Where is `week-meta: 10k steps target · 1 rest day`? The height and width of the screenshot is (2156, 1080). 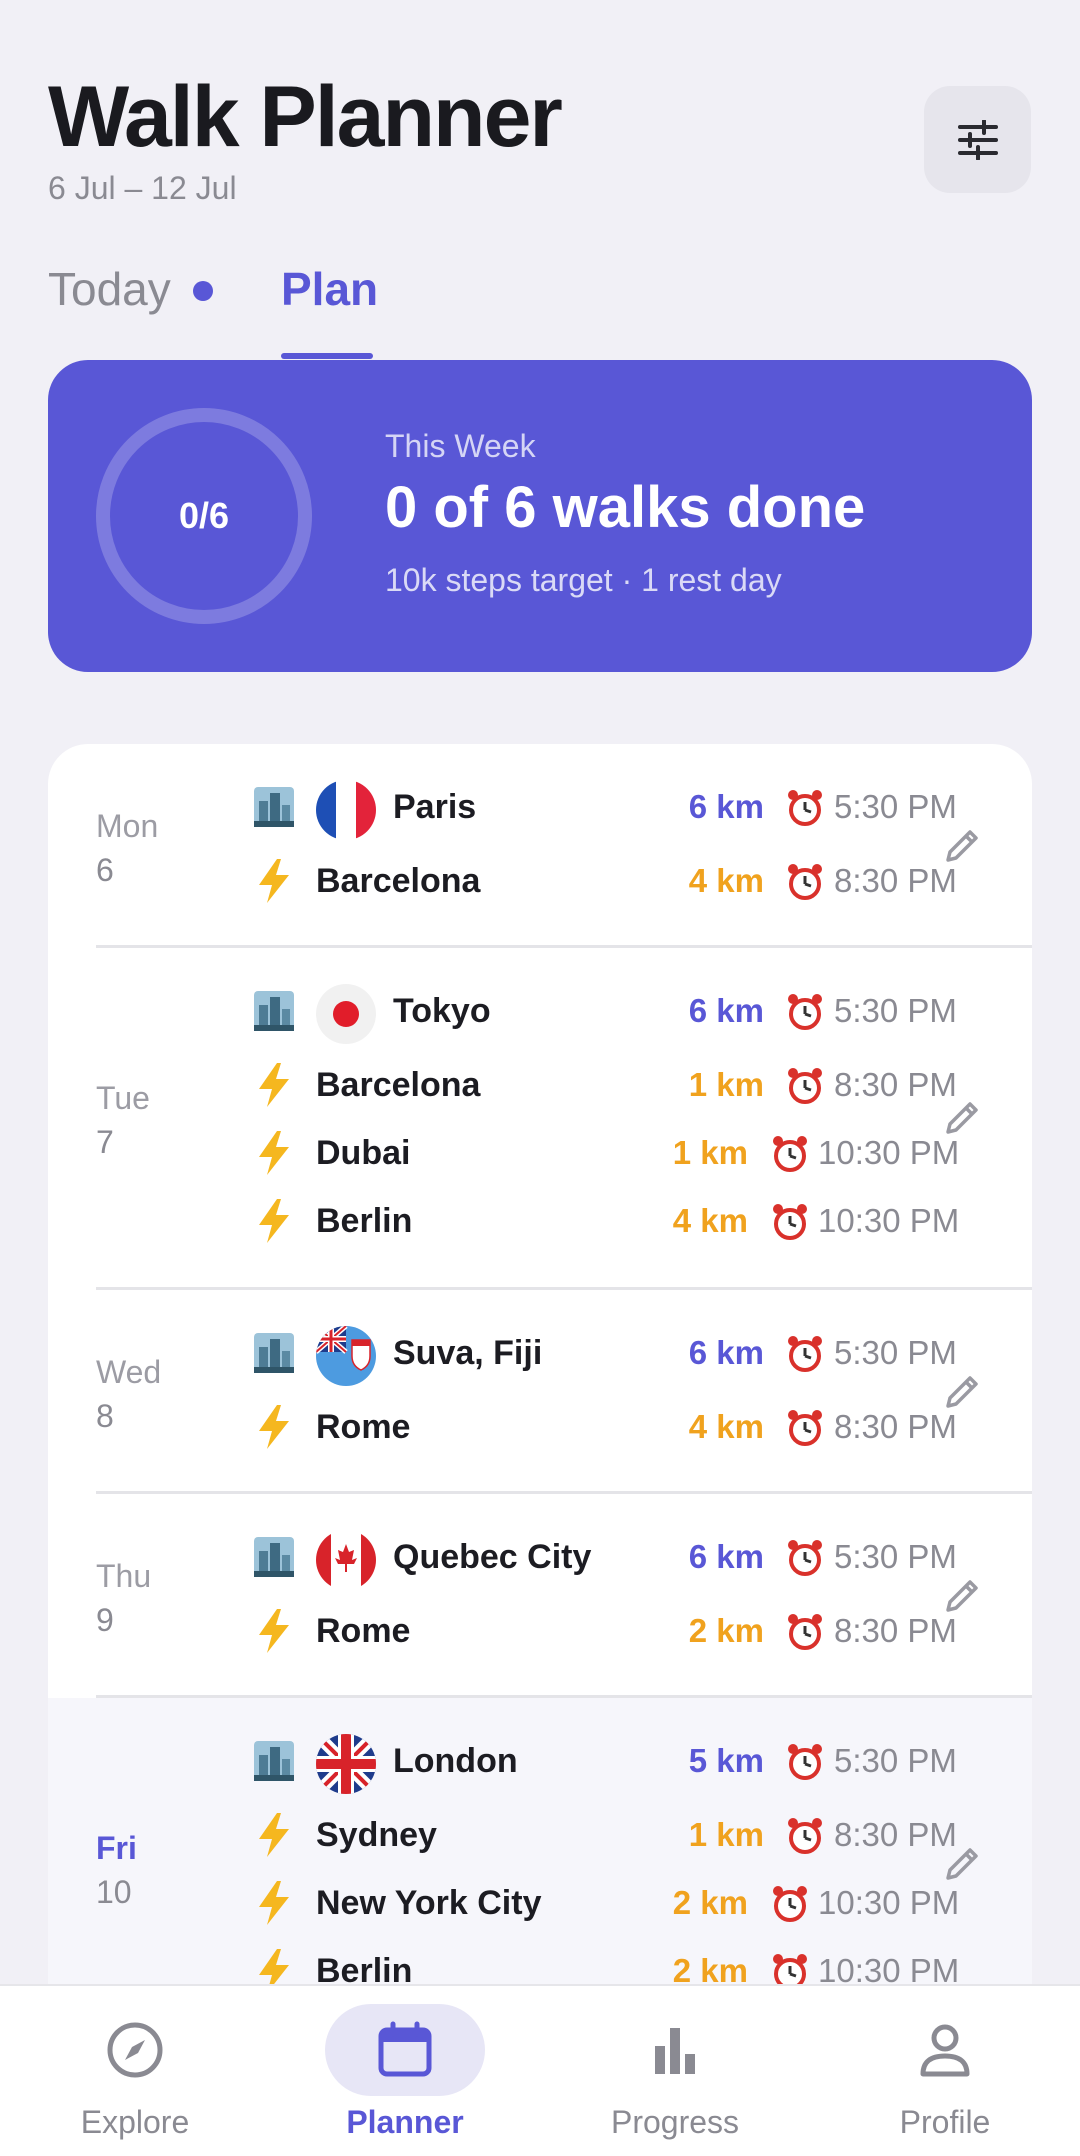 week-meta: 10k steps target · 1 rest day is located at coordinates (583, 580).